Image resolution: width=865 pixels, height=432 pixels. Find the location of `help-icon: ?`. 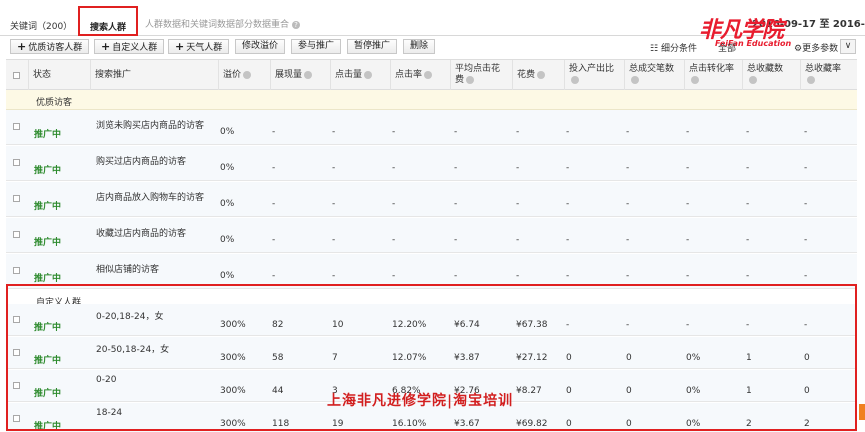

help-icon: ? is located at coordinates (296, 24).